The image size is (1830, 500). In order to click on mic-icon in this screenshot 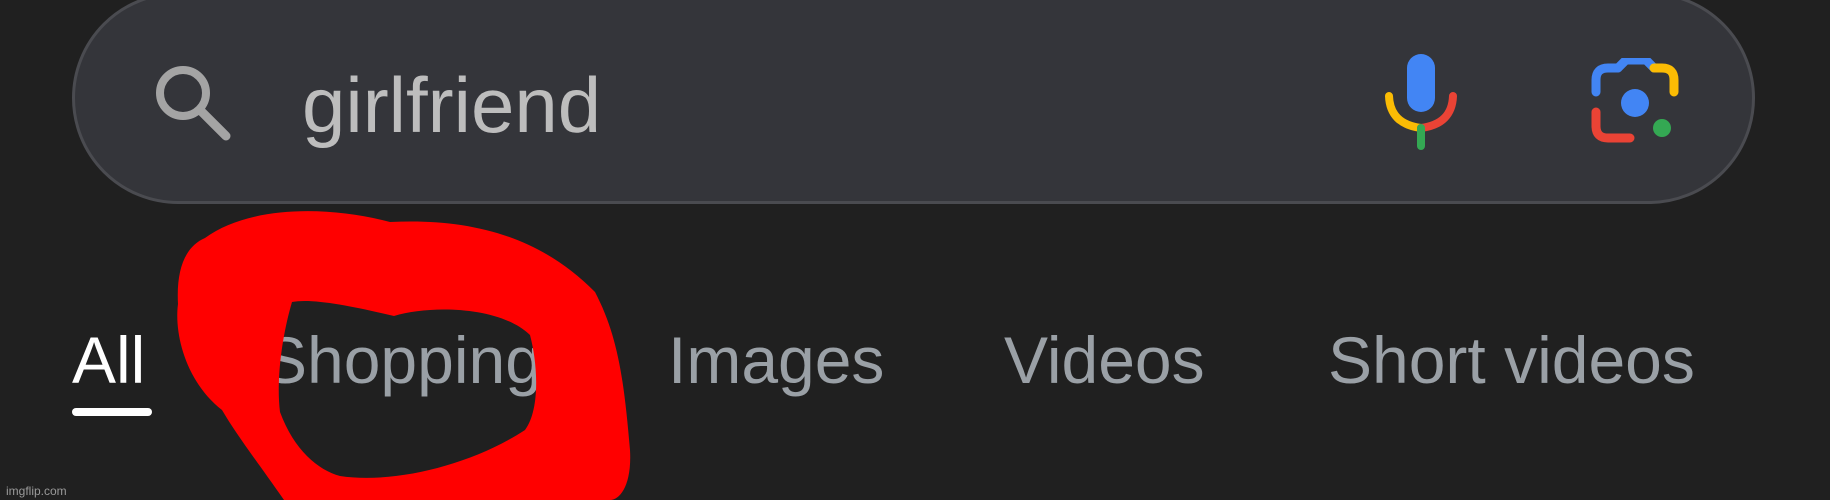, I will do `click(1421, 103)`.